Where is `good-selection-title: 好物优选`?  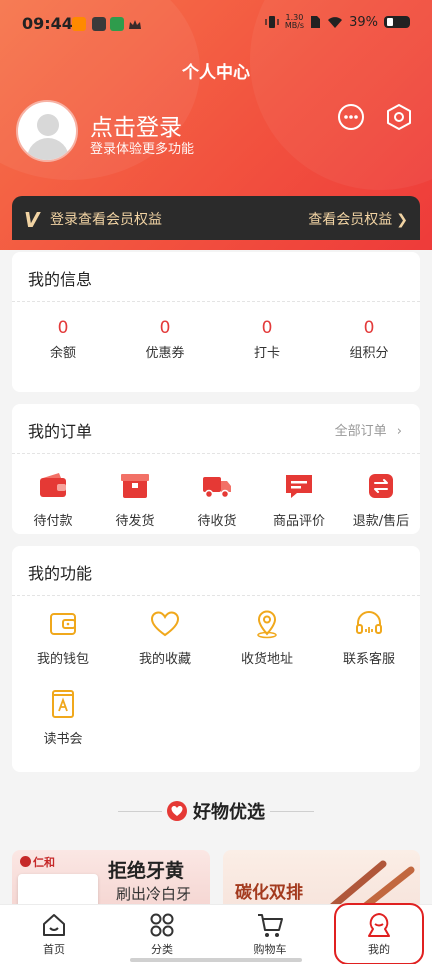 good-selection-title: 好物优选 is located at coordinates (229, 812).